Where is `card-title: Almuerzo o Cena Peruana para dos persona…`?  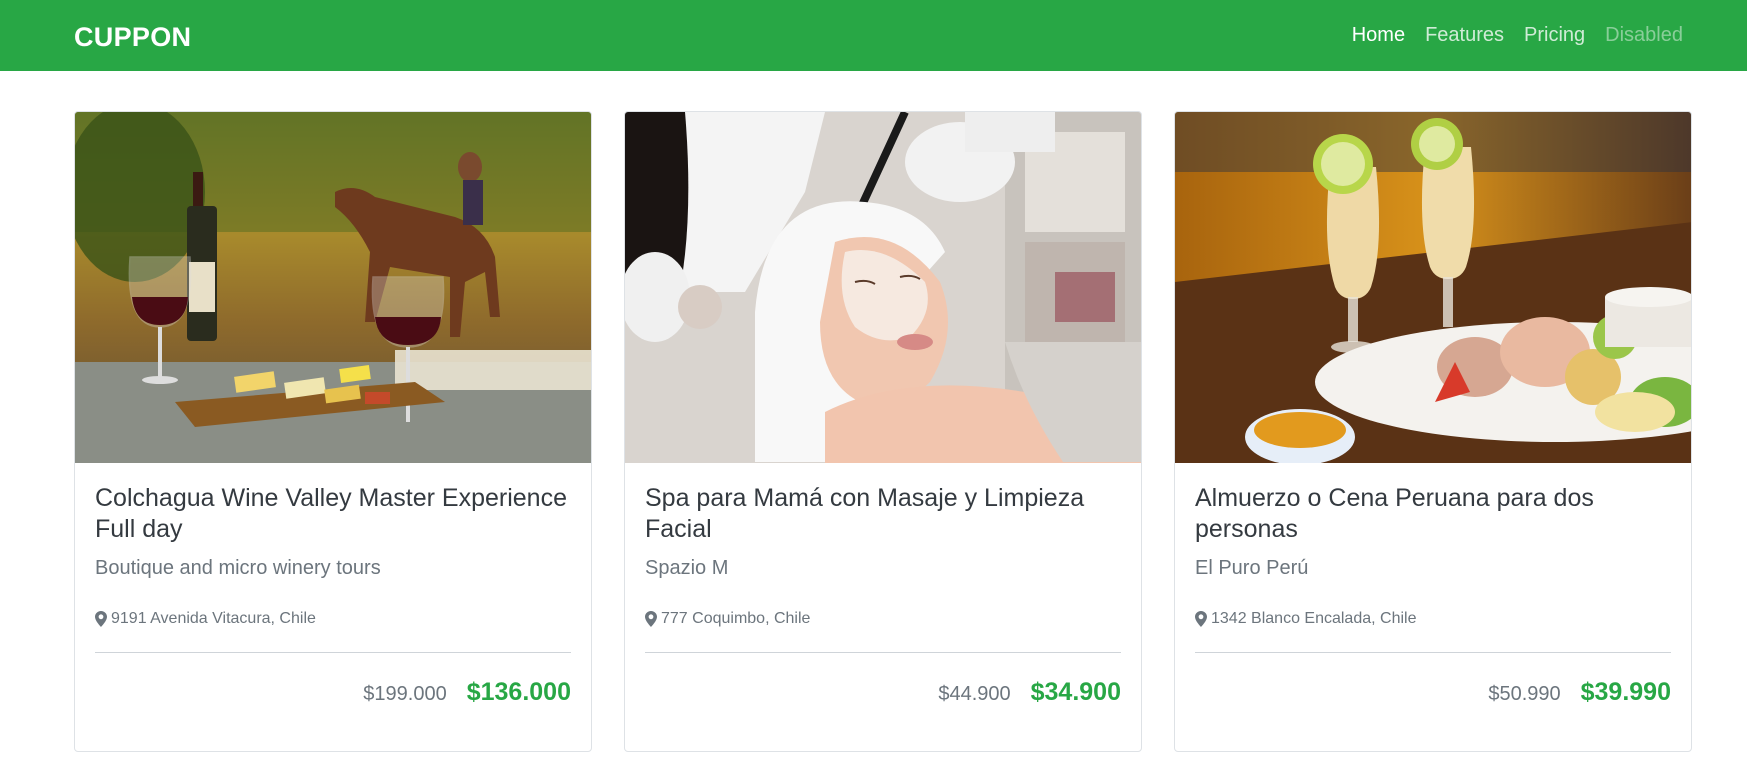 card-title: Almuerzo o Cena Peruana para dos persona… is located at coordinates (1433, 514).